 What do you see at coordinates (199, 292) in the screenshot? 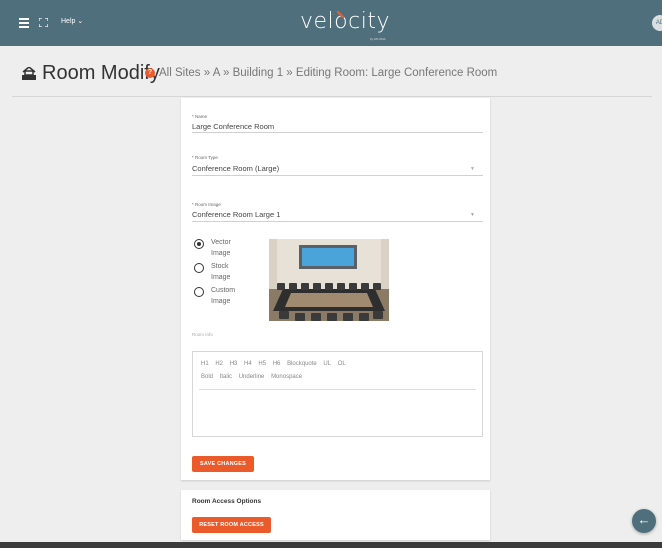
I see `radio-custom-image` at bounding box center [199, 292].